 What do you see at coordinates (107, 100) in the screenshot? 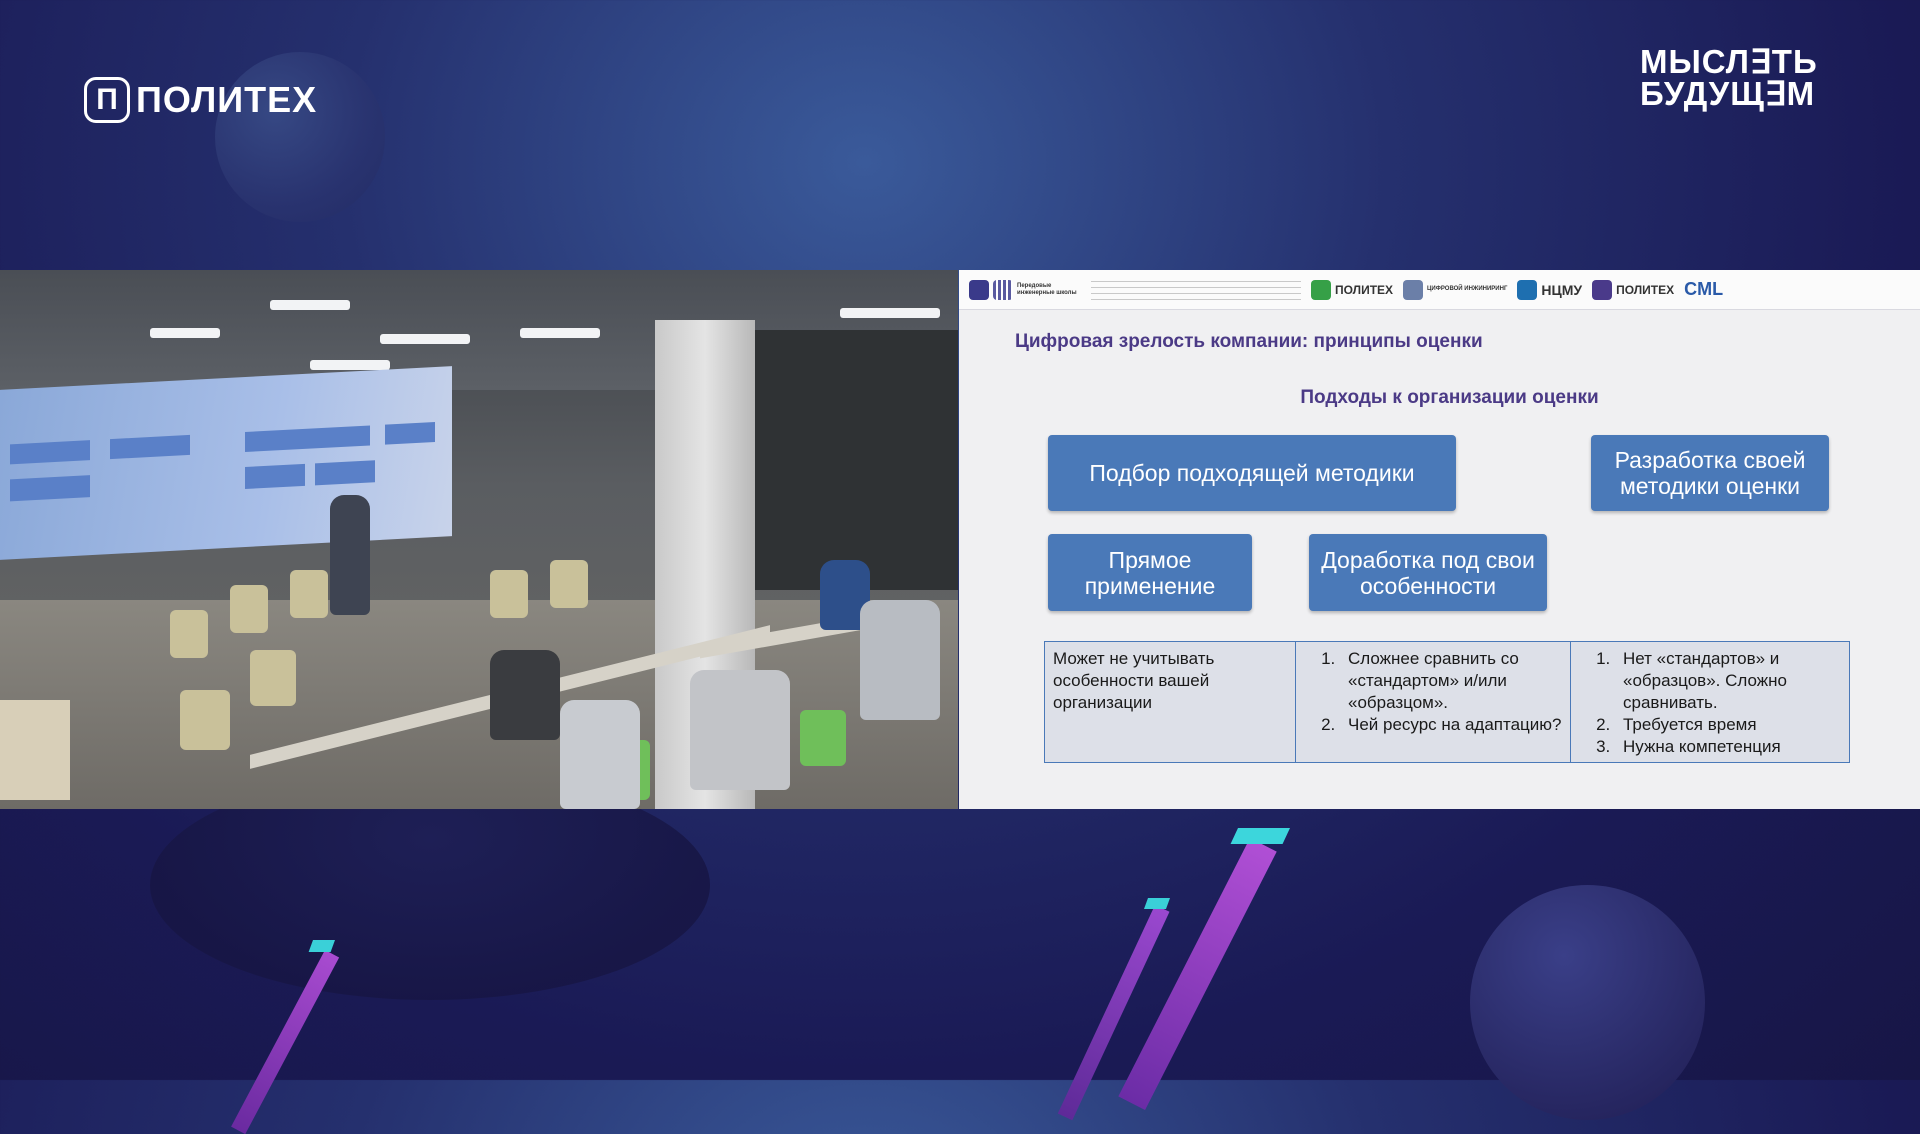
I see `politeh-logo-mark: П` at bounding box center [107, 100].